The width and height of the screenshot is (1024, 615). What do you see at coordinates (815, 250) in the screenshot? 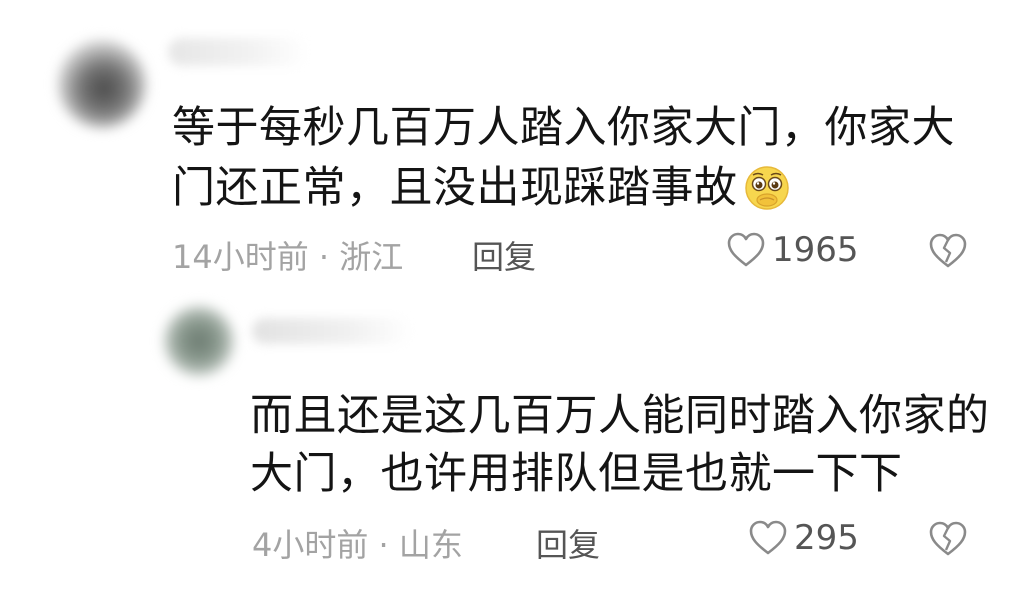
I see `like-count: 1965` at bounding box center [815, 250].